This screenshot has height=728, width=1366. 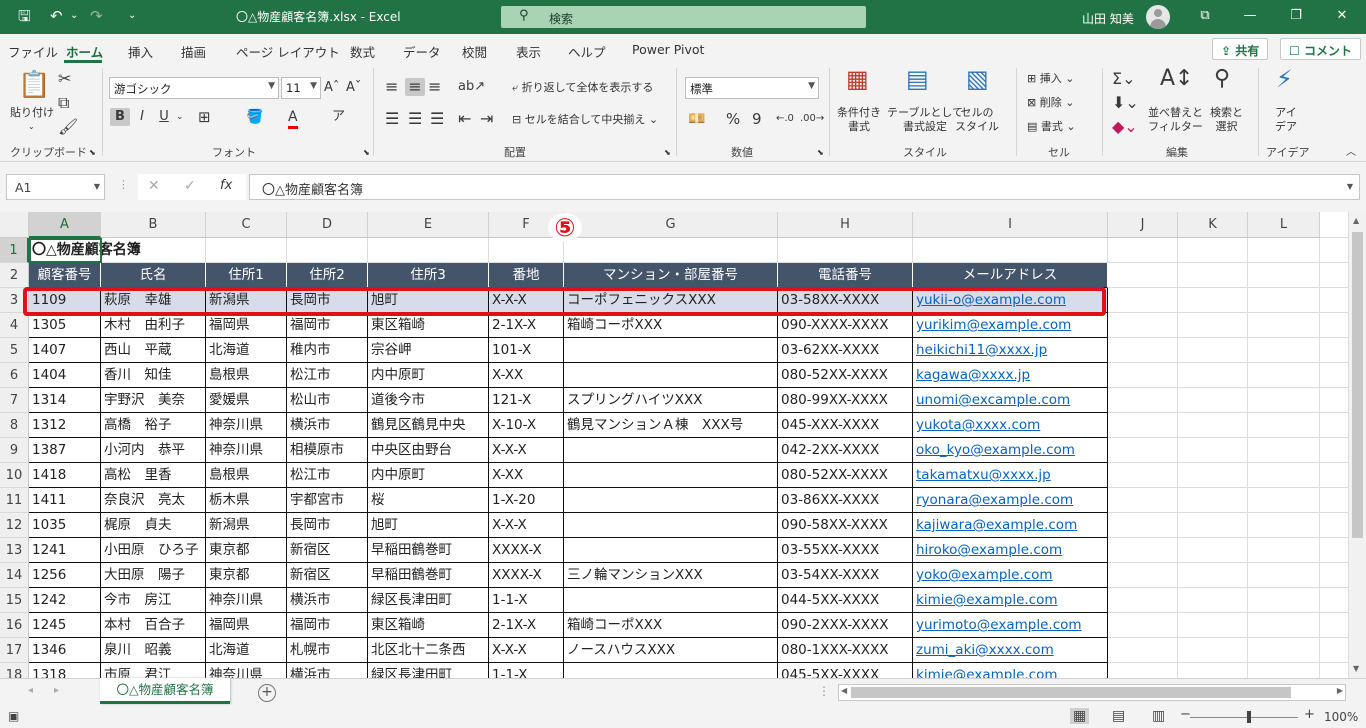 I want to click on next-sheet-icon: ▸, so click(x=56, y=690).